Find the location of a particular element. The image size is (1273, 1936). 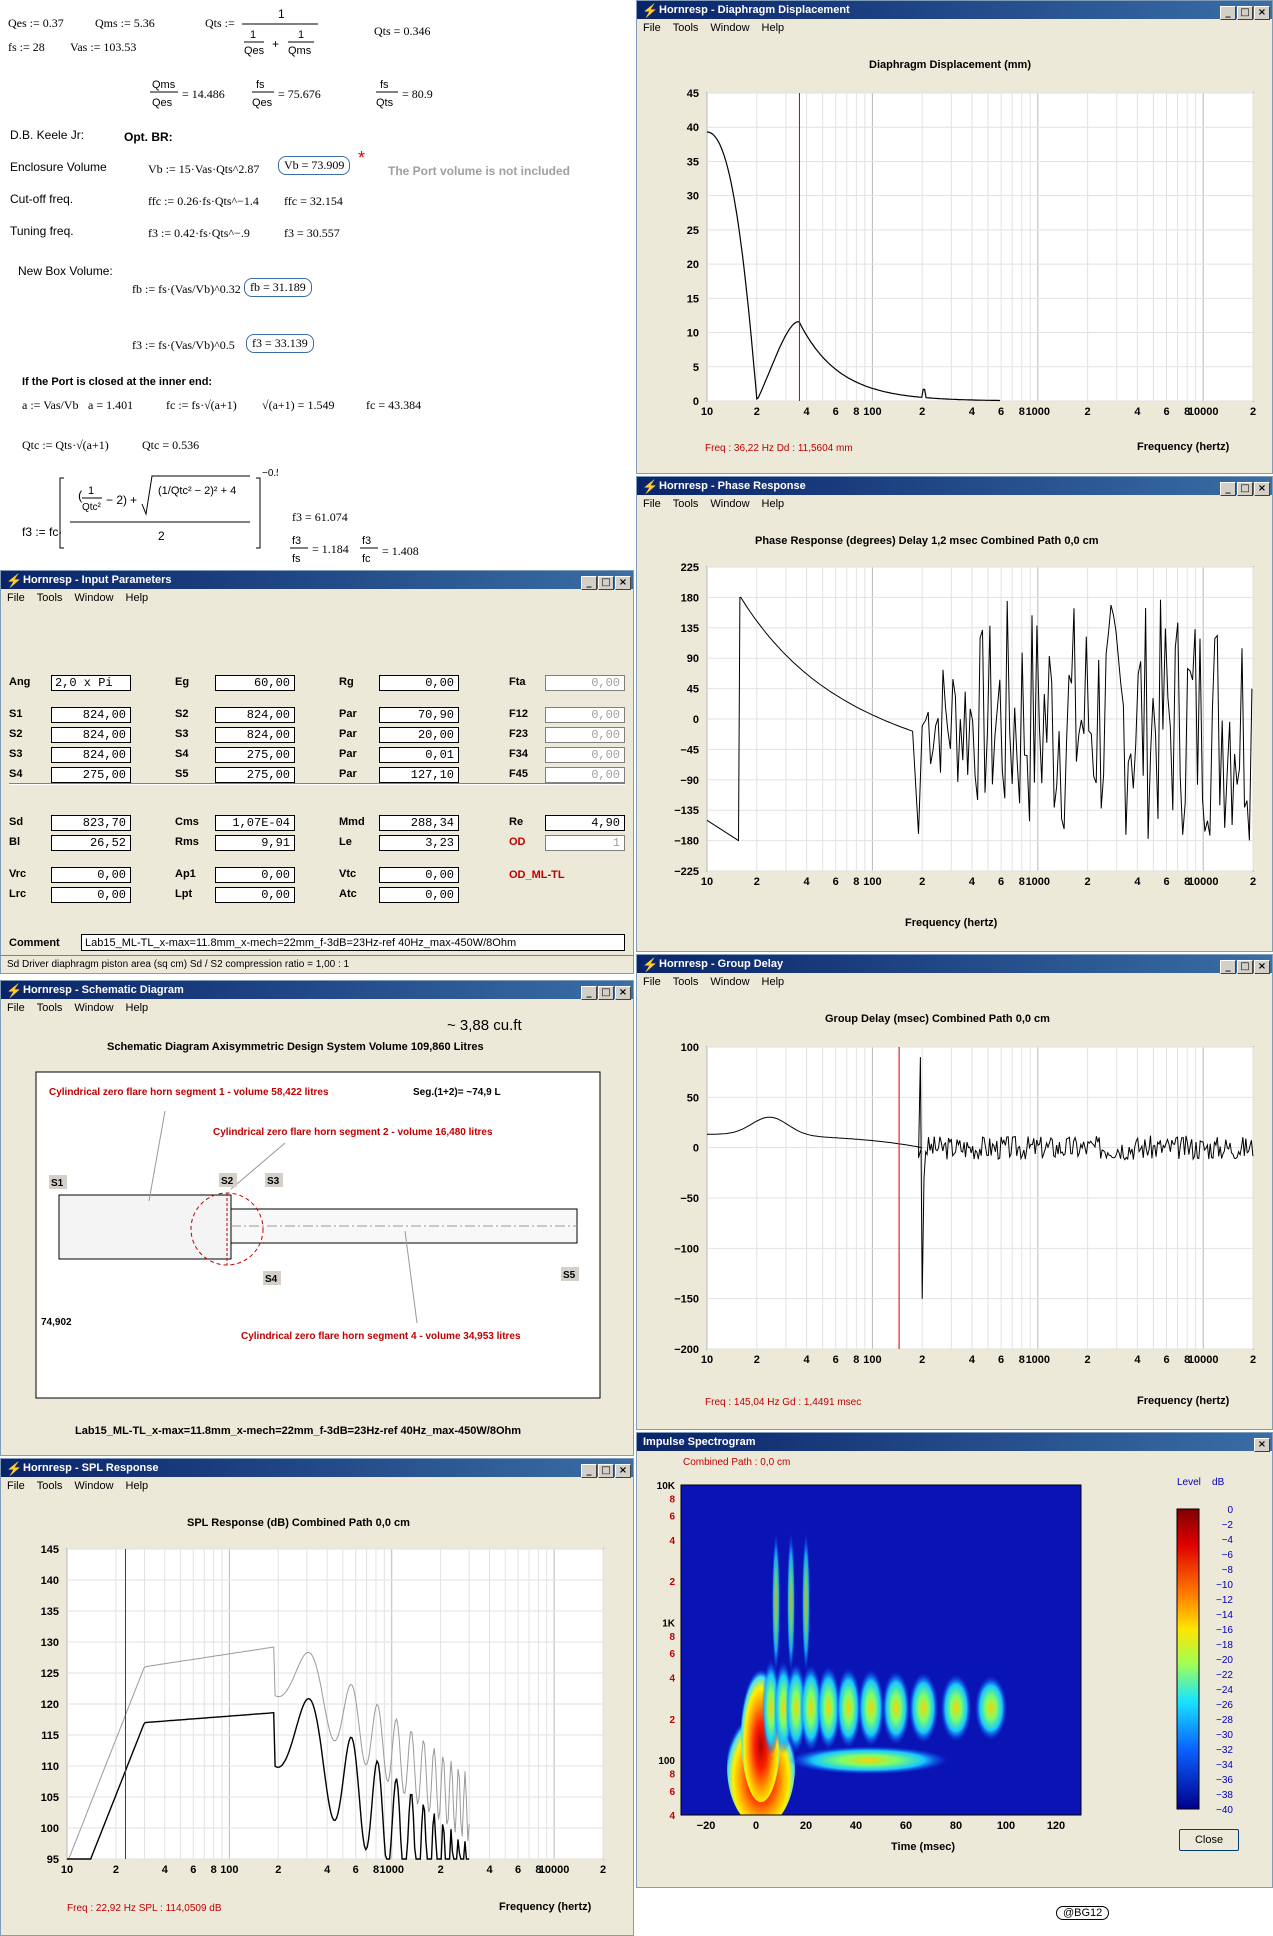

param-label-s3: S3 is located at coordinates (16, 754).